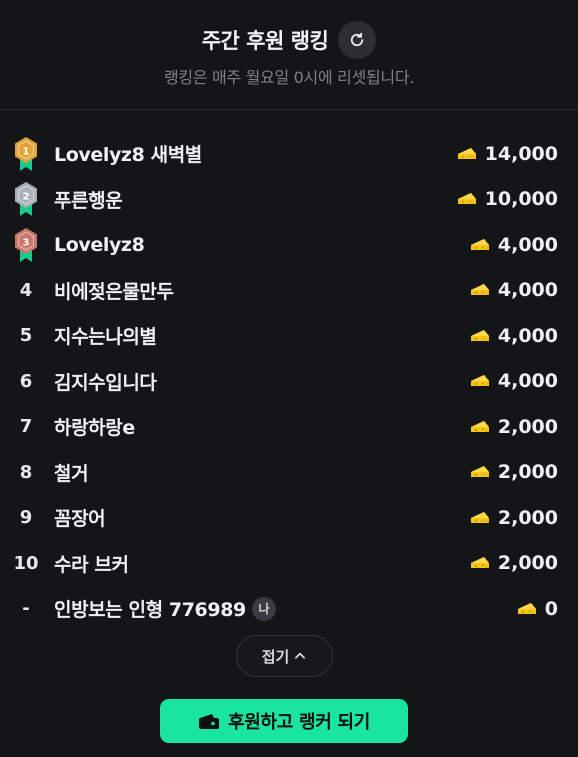 Image resolution: width=578 pixels, height=757 pixels. I want to click on donor-name: 김지수입니다, so click(105, 381).